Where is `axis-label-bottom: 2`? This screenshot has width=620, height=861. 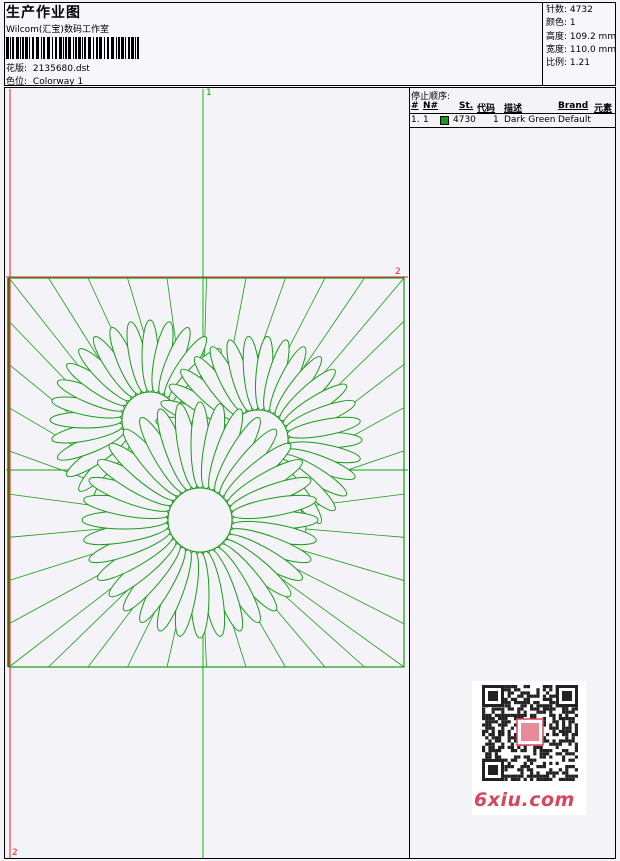
axis-label-bottom: 2 is located at coordinates (15, 853).